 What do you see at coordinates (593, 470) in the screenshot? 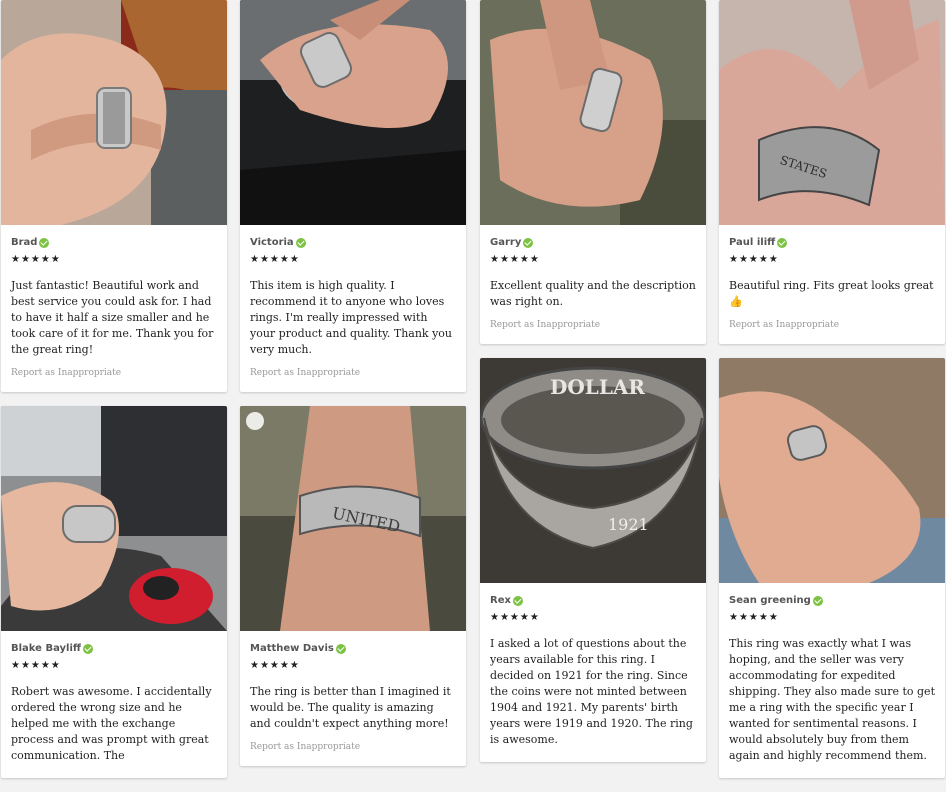
I see `review-photo: DOLLAR 1921` at bounding box center [593, 470].